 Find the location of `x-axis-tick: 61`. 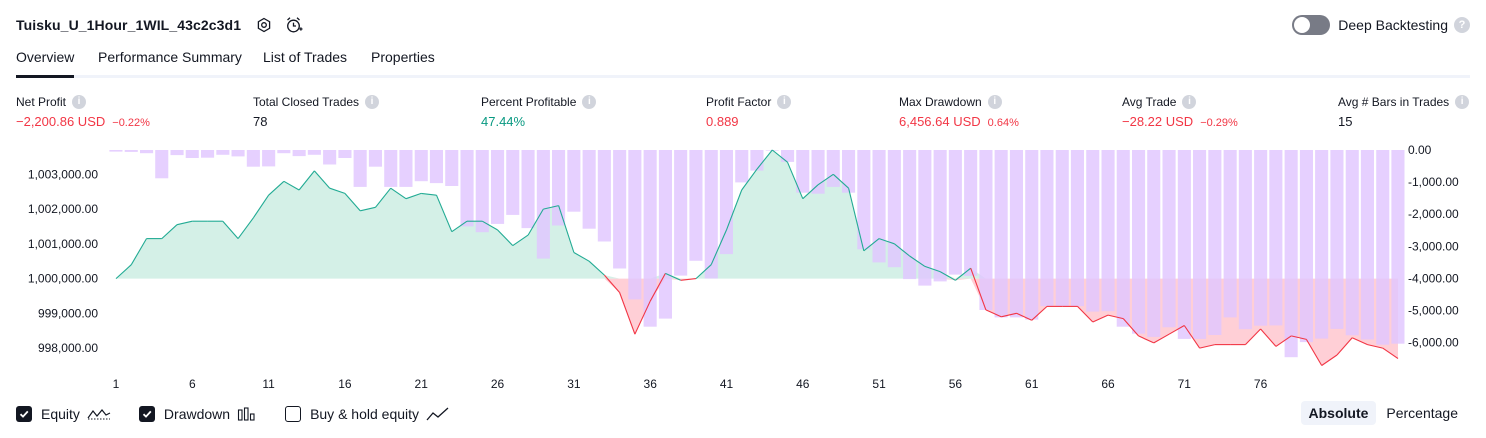

x-axis-tick: 61 is located at coordinates (1032, 384).